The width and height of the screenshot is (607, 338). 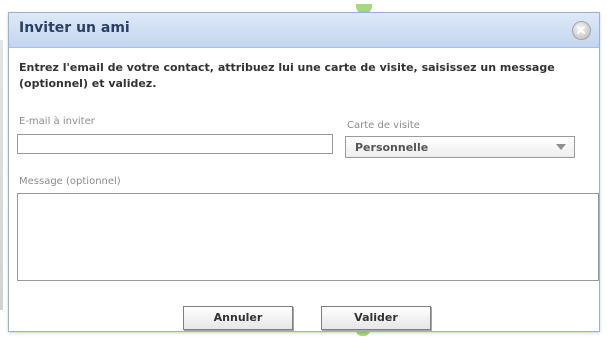 What do you see at coordinates (392, 147) in the screenshot?
I see `business-card-selected-value: Personnelle` at bounding box center [392, 147].